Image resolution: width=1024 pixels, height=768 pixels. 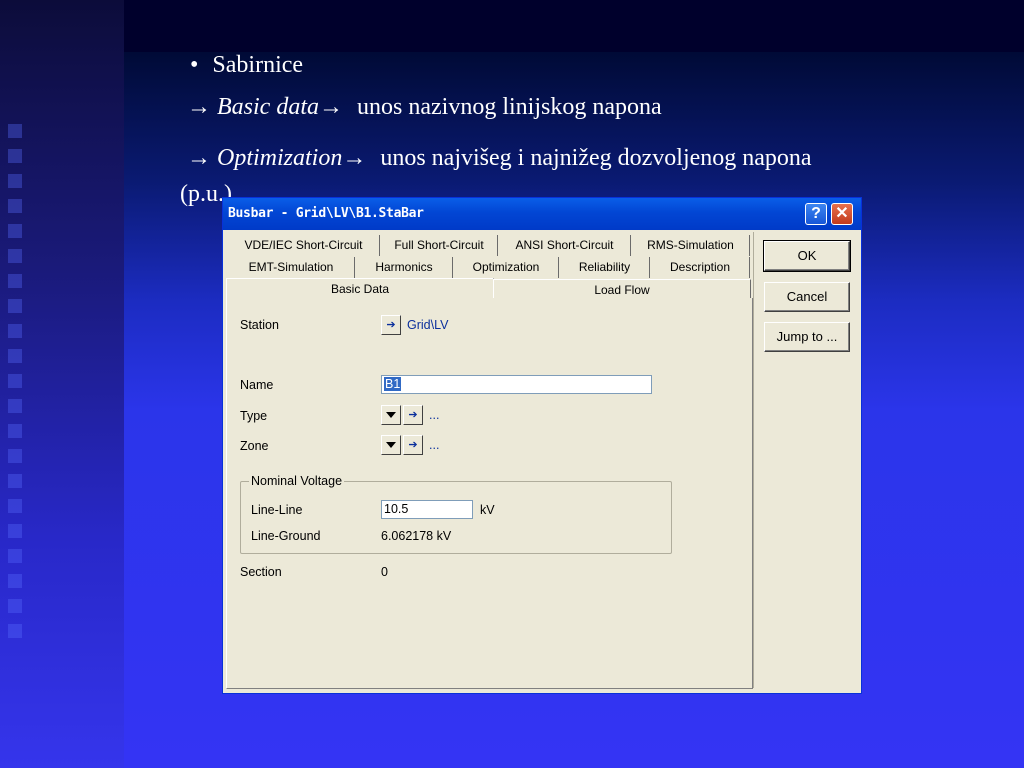 I want to click on term-optimization: Optimization, so click(x=280, y=158).